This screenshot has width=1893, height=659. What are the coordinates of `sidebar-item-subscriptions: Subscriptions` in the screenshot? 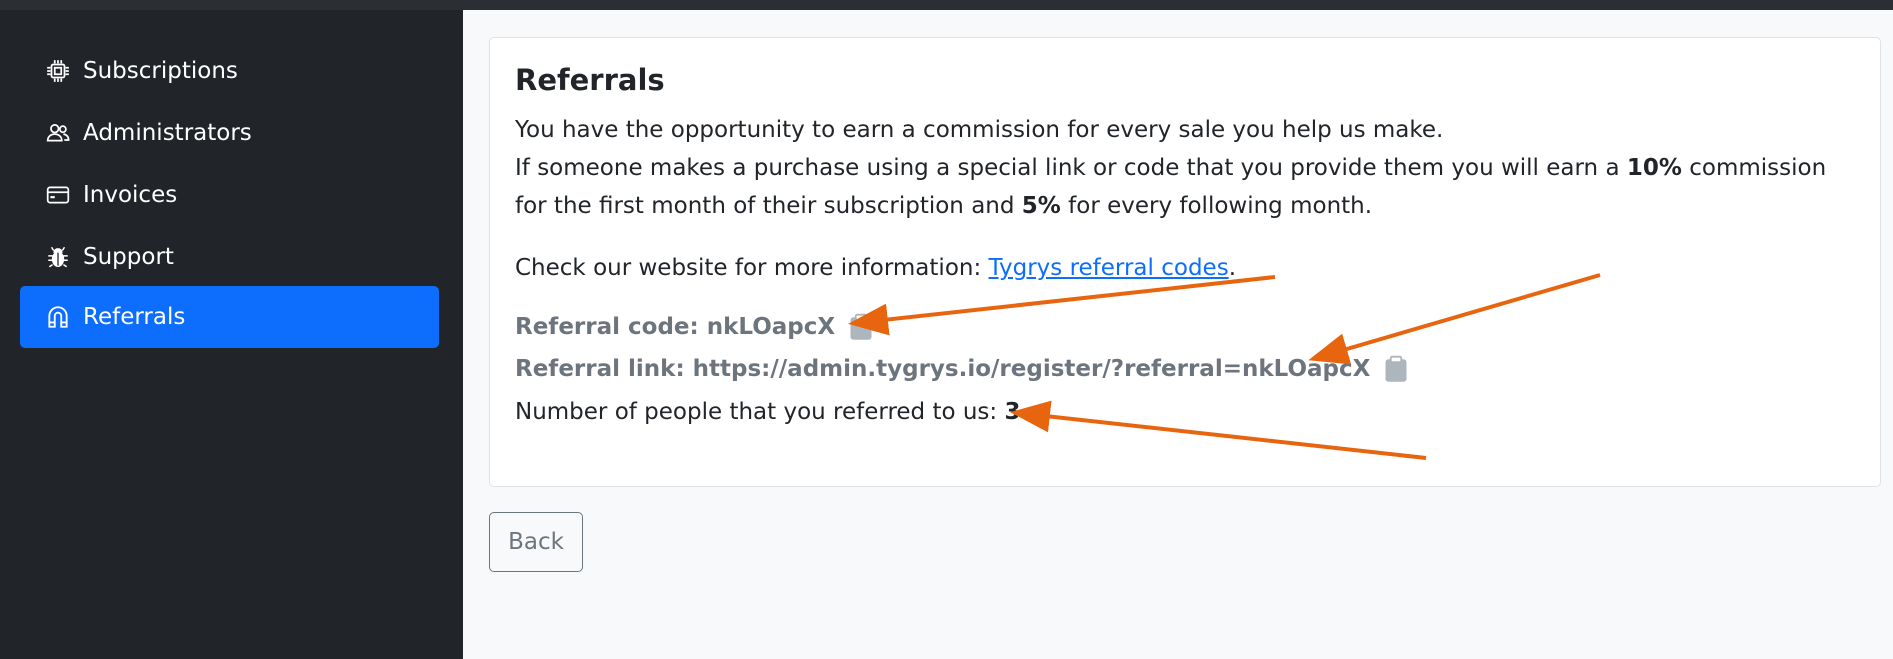 It's located at (229, 71).